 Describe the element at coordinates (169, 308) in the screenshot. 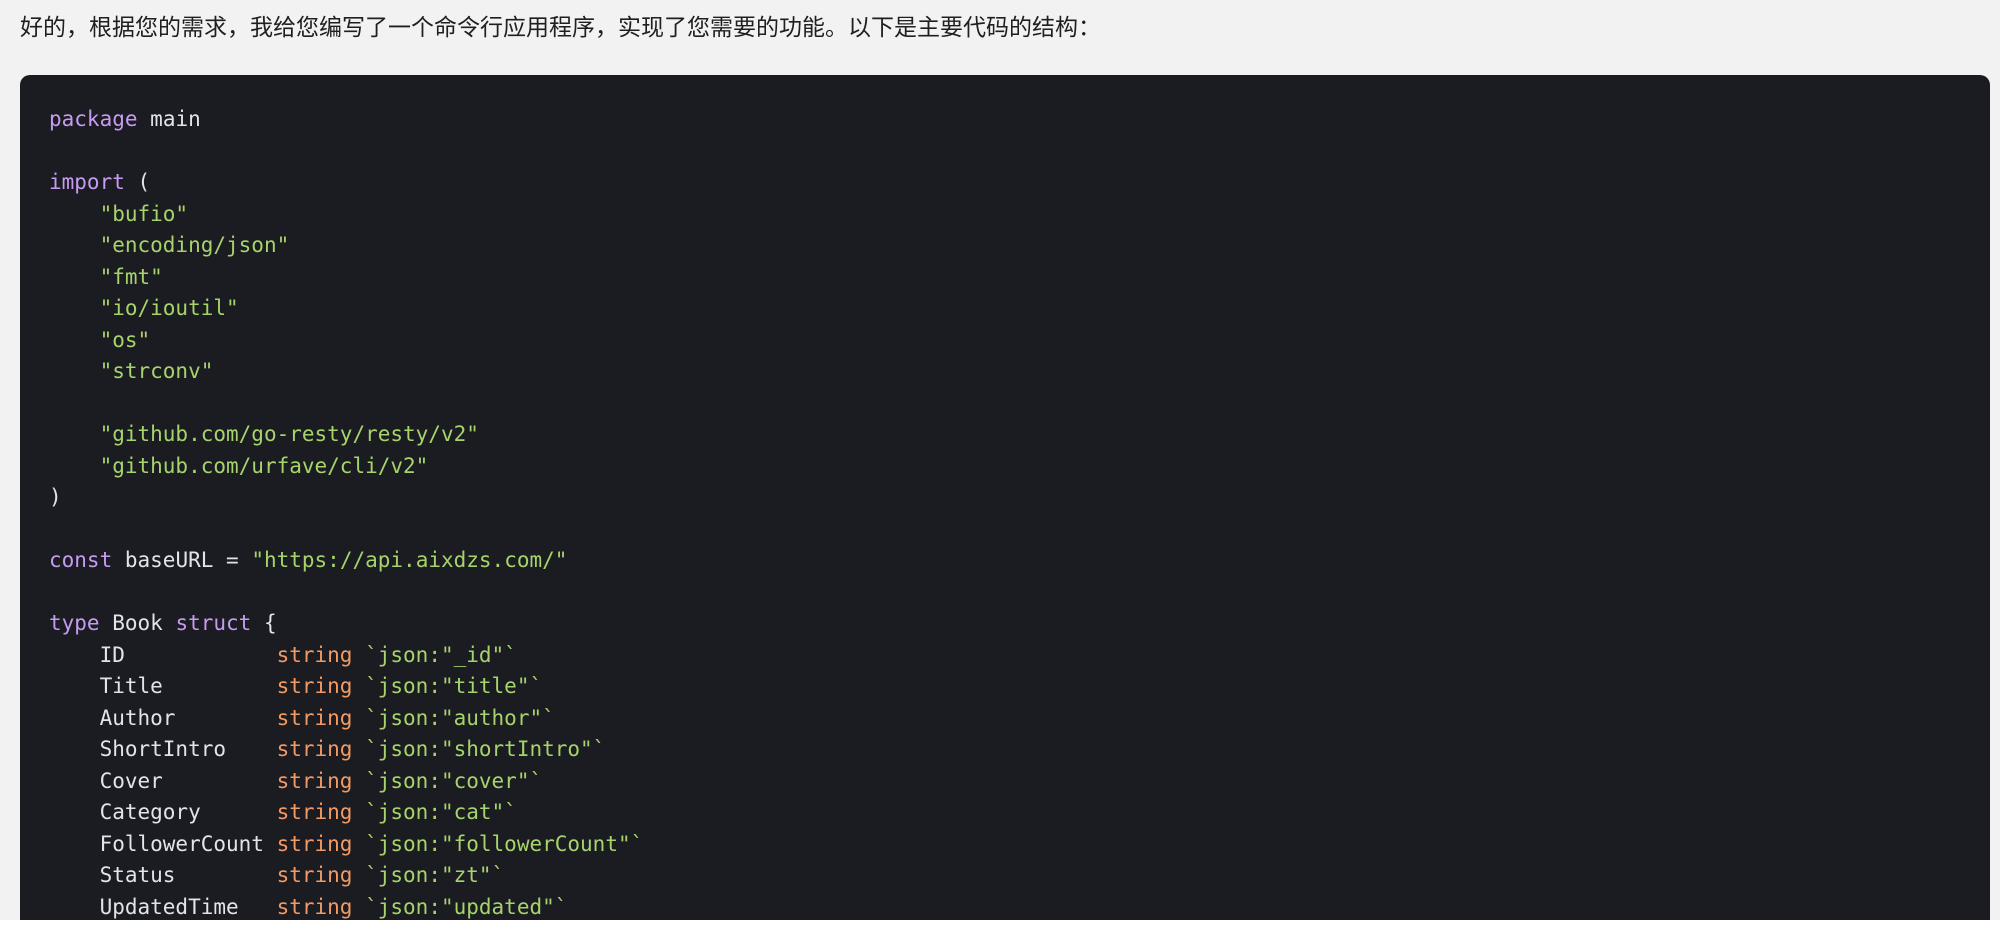

I see `import-path: "io/ioutil"` at that location.